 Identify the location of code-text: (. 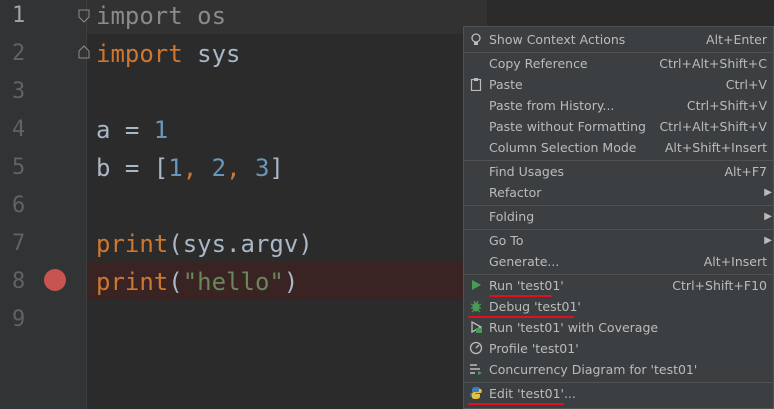
(175, 282).